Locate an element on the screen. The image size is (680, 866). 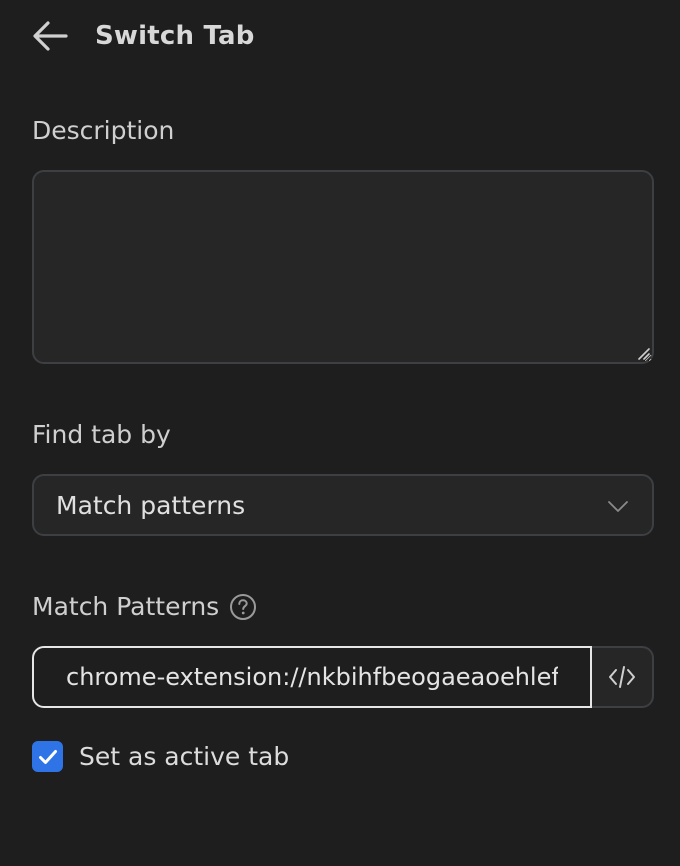
match-patterns-label-row: Match Patterns is located at coordinates (144, 606).